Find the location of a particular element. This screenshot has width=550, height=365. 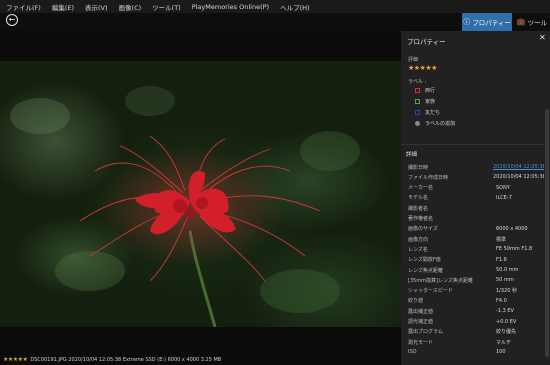

menu-help: ヘルプ(H) is located at coordinates (294, 7).